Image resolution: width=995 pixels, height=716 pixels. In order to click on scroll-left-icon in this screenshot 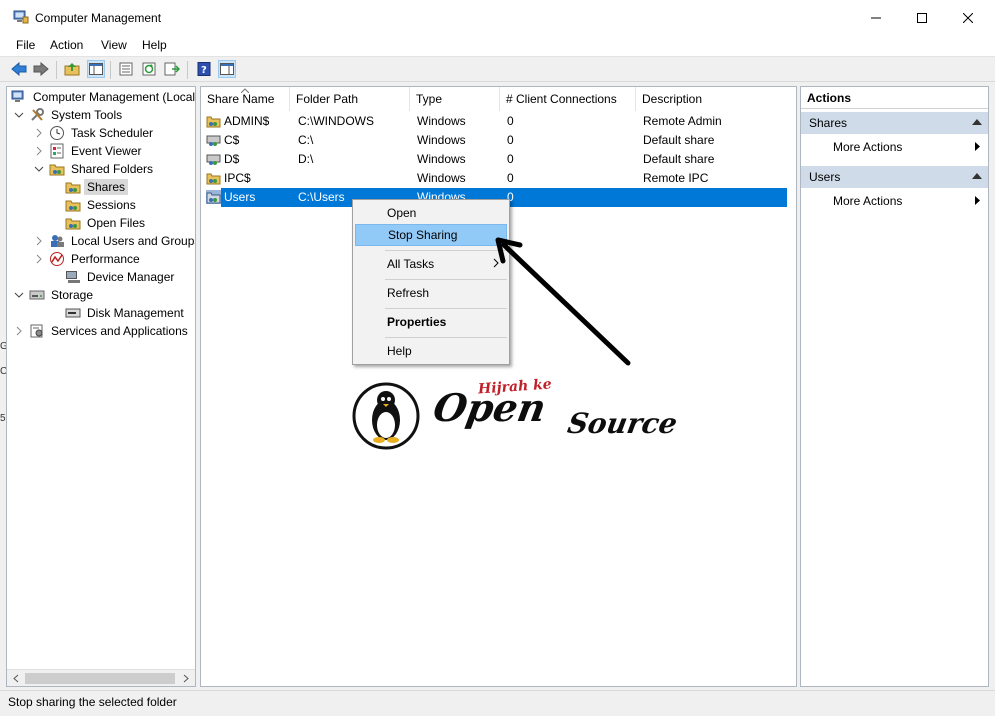, I will do `click(16, 678)`.